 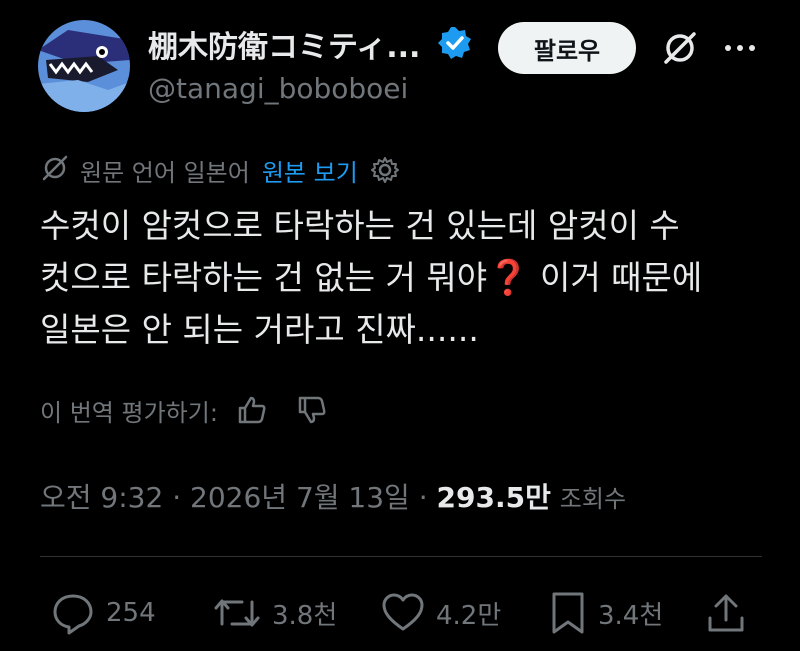 I want to click on reply-icon, so click(x=73, y=613).